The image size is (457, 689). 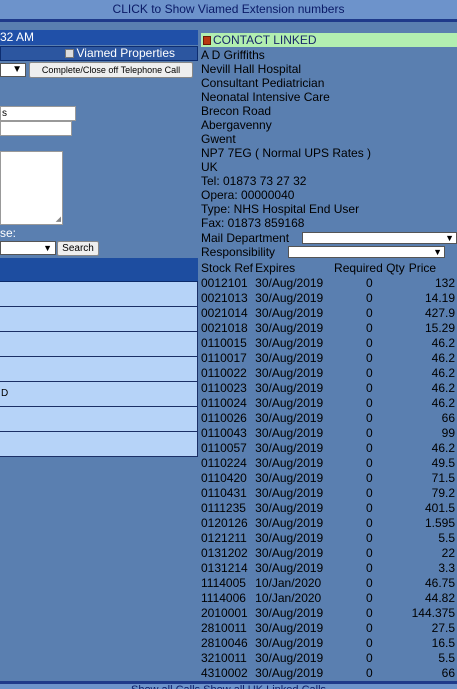 I want to click on stock-ref-cell: 0131214, so click(x=224, y=567).